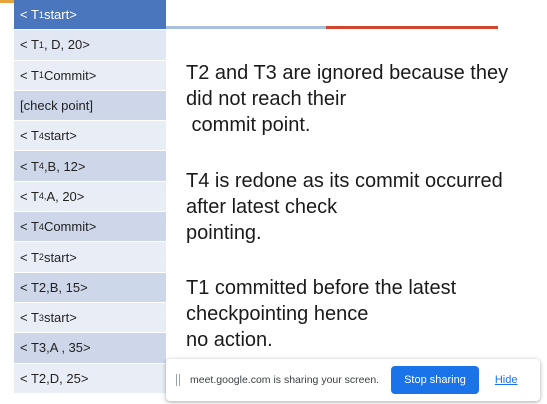 The image size is (547, 404). What do you see at coordinates (344, 181) in the screenshot?
I see `note-line: T4 is redone as its commit occurred` at bounding box center [344, 181].